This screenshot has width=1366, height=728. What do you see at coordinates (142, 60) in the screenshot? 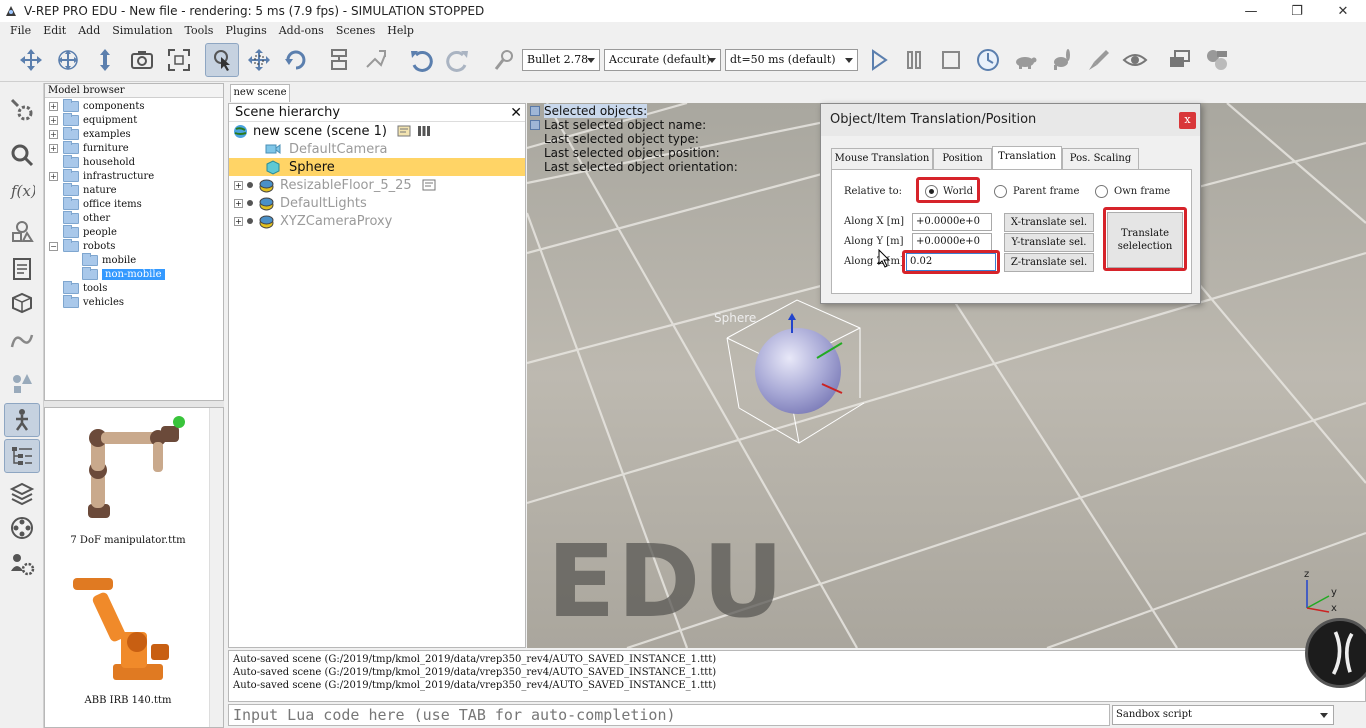
I see `camera-opening-angle-icon` at bounding box center [142, 60].